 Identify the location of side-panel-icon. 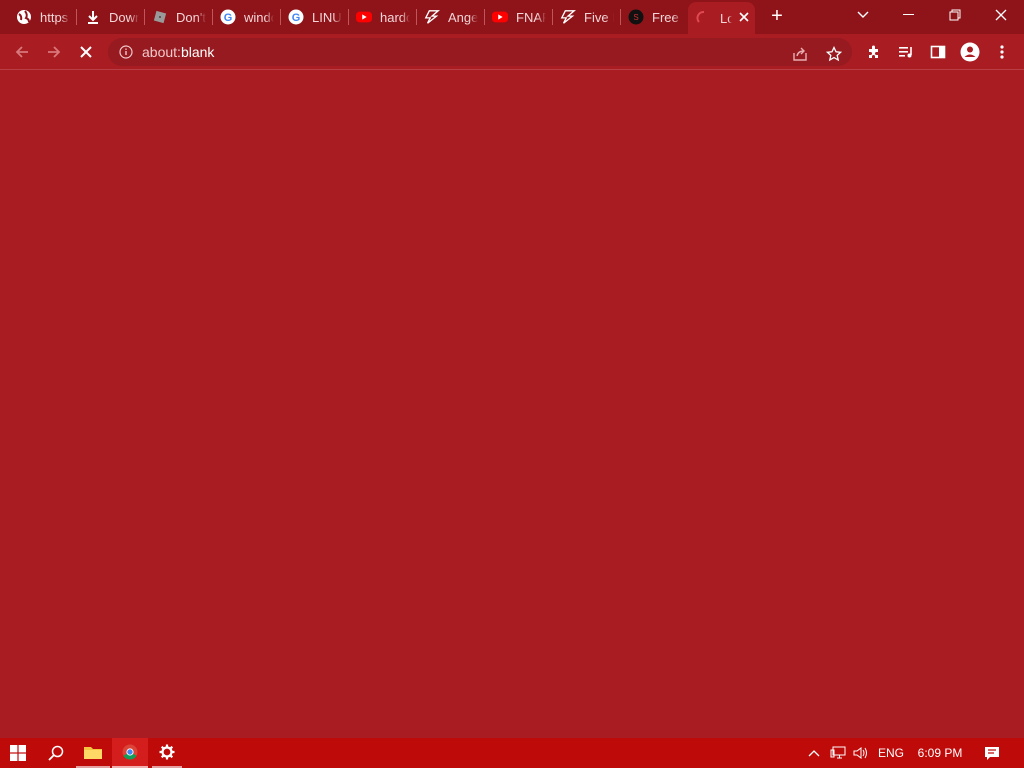
(938, 52).